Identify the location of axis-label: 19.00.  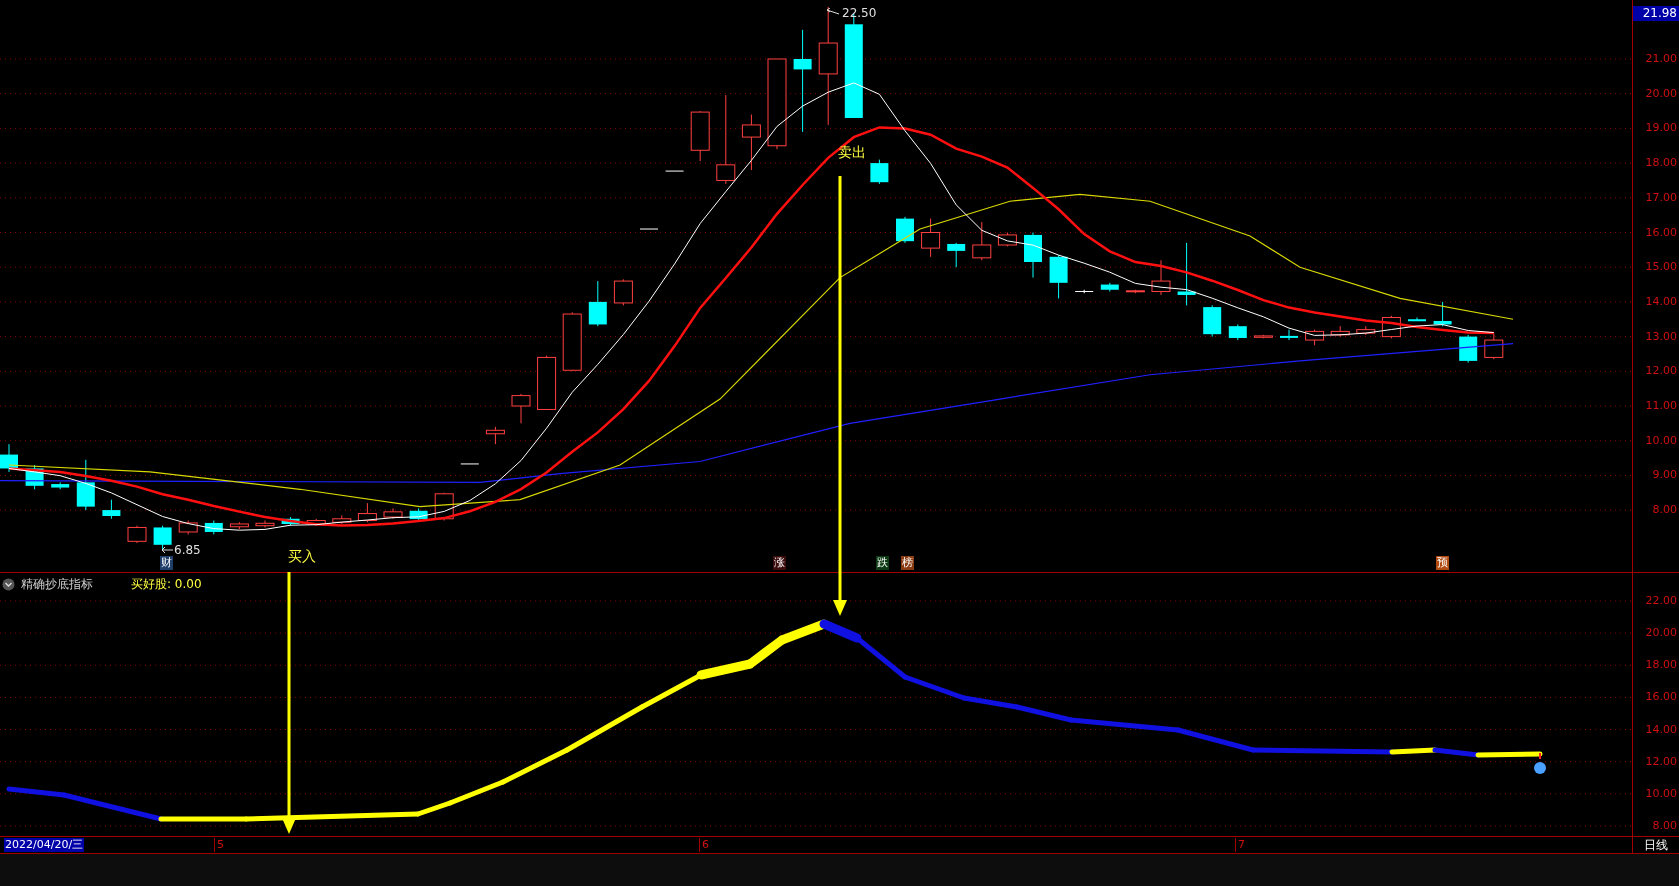
(1661, 128).